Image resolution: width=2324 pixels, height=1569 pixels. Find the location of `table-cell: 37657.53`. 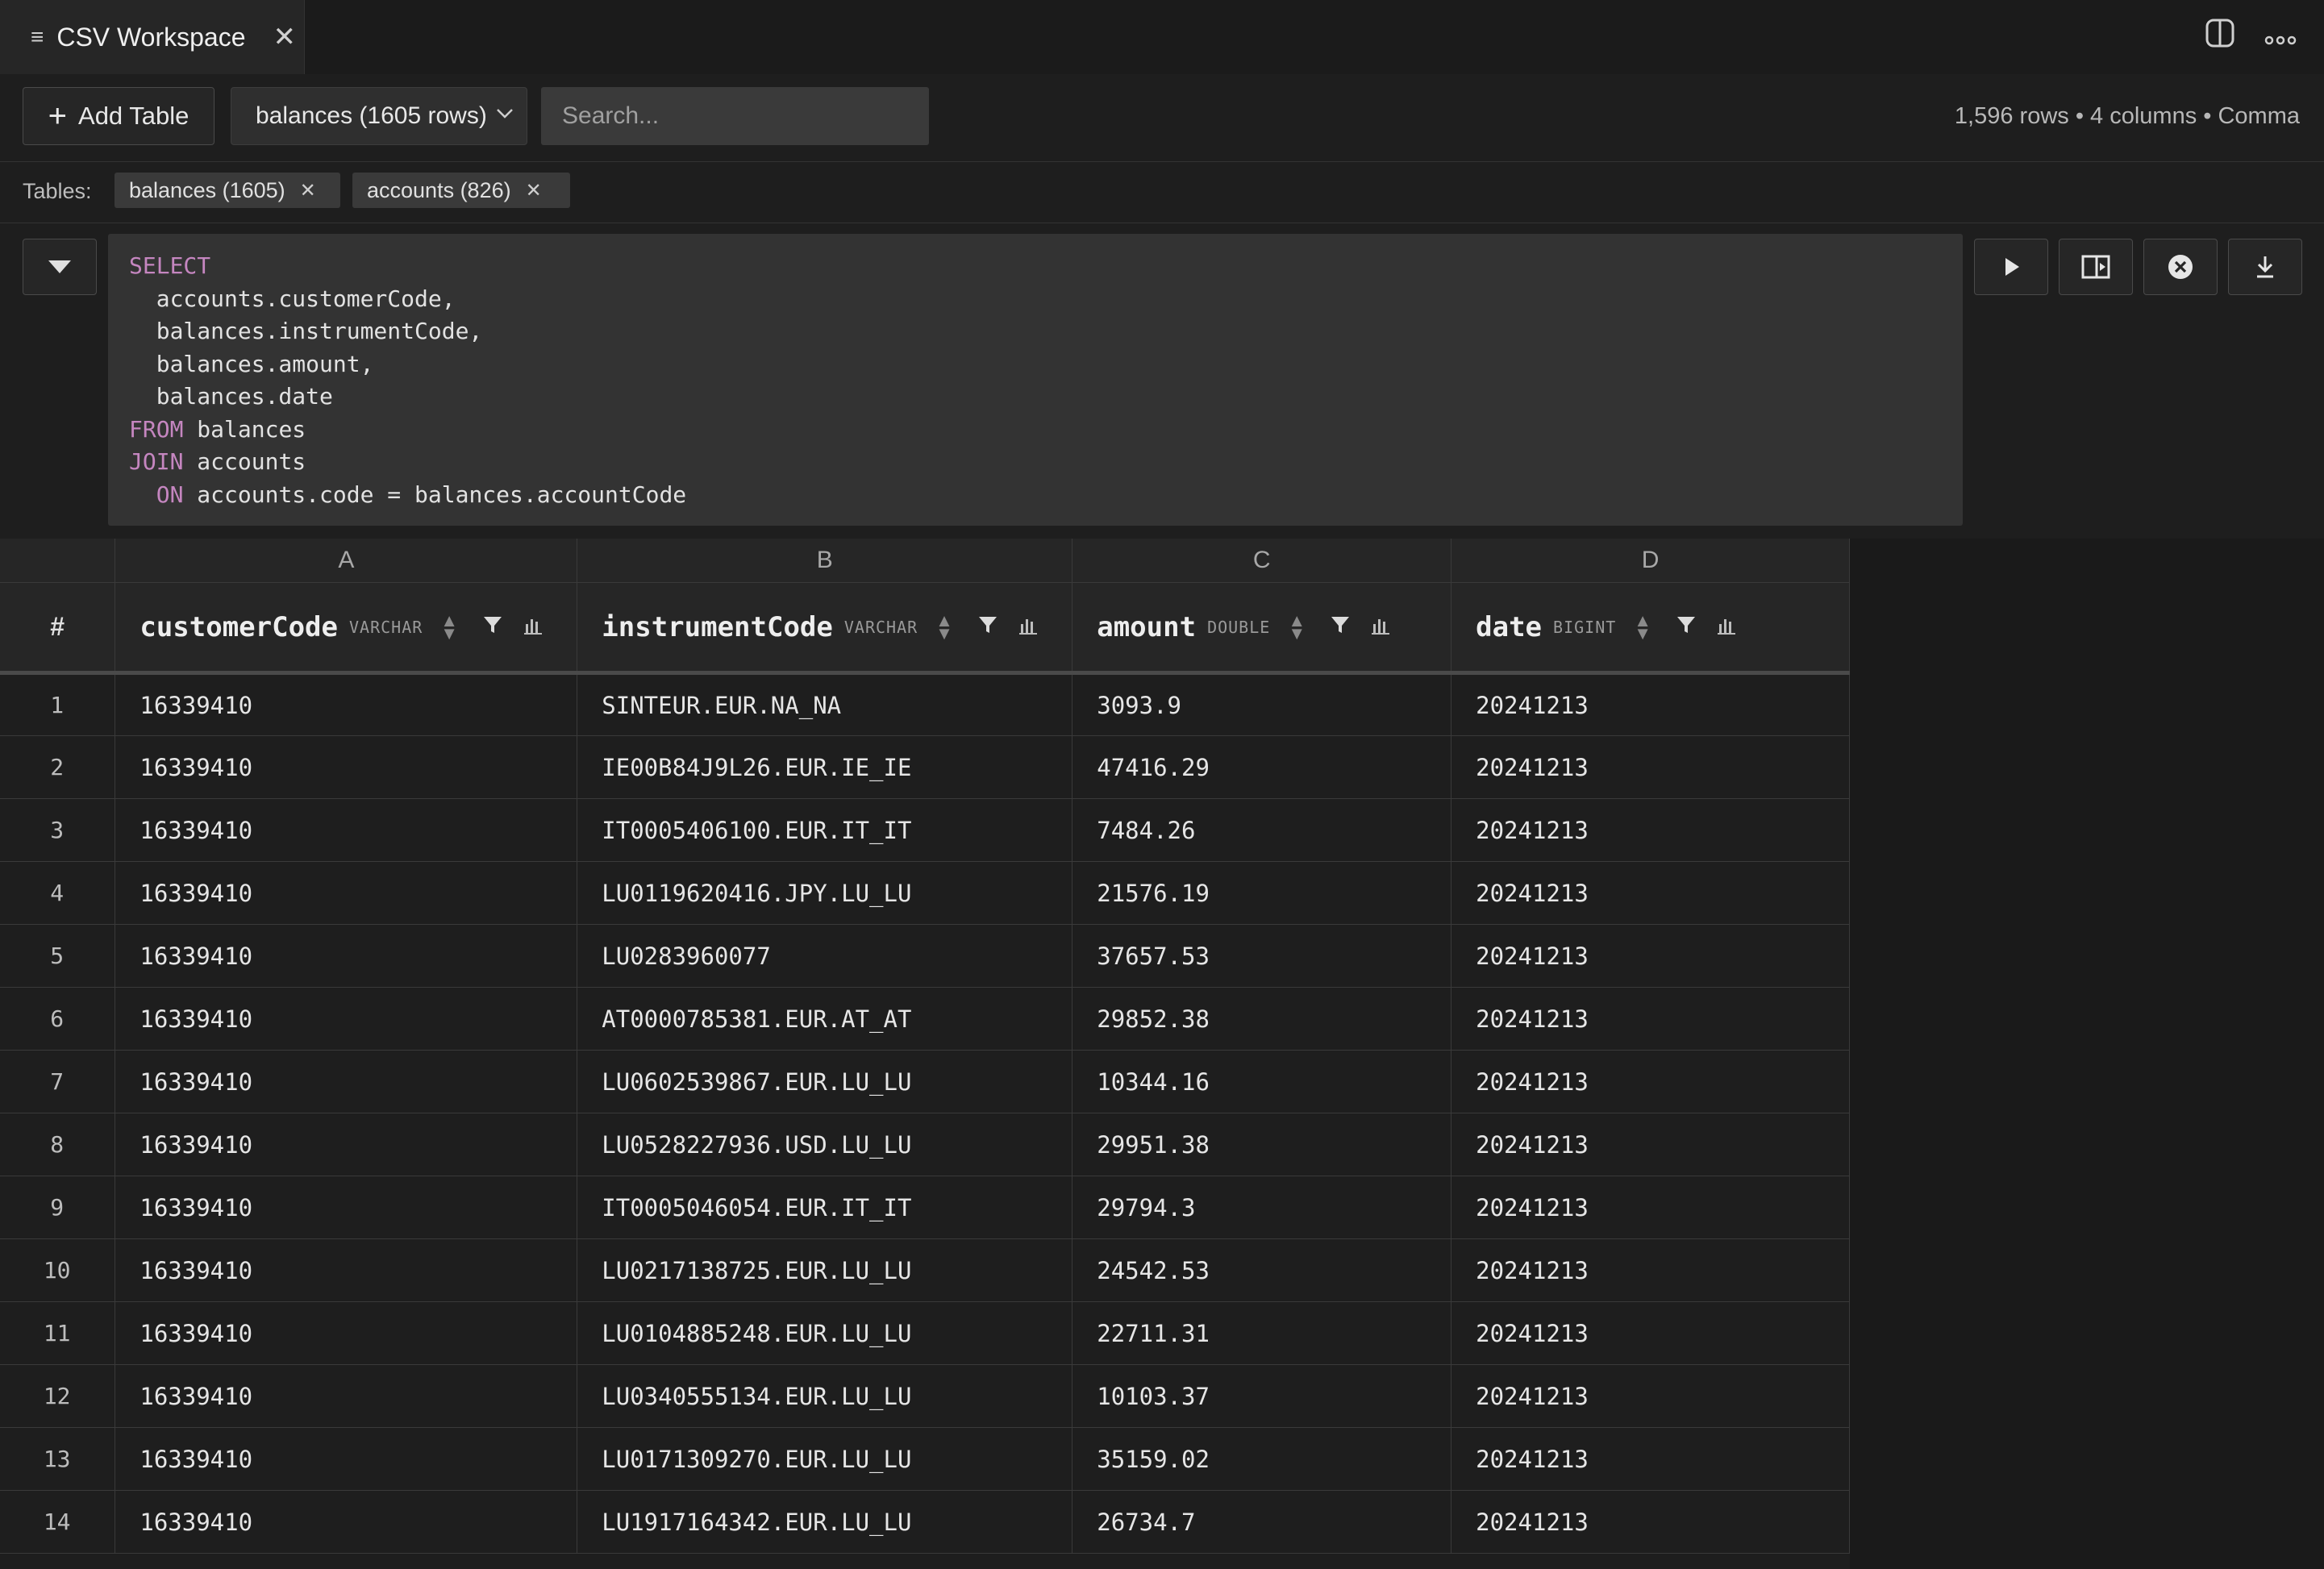

table-cell: 37657.53 is located at coordinates (1262, 956).